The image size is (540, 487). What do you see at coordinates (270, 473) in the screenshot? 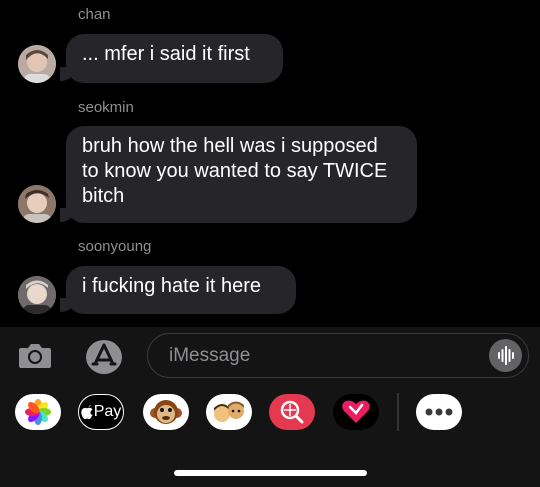
I see `home-indicator` at bounding box center [270, 473].